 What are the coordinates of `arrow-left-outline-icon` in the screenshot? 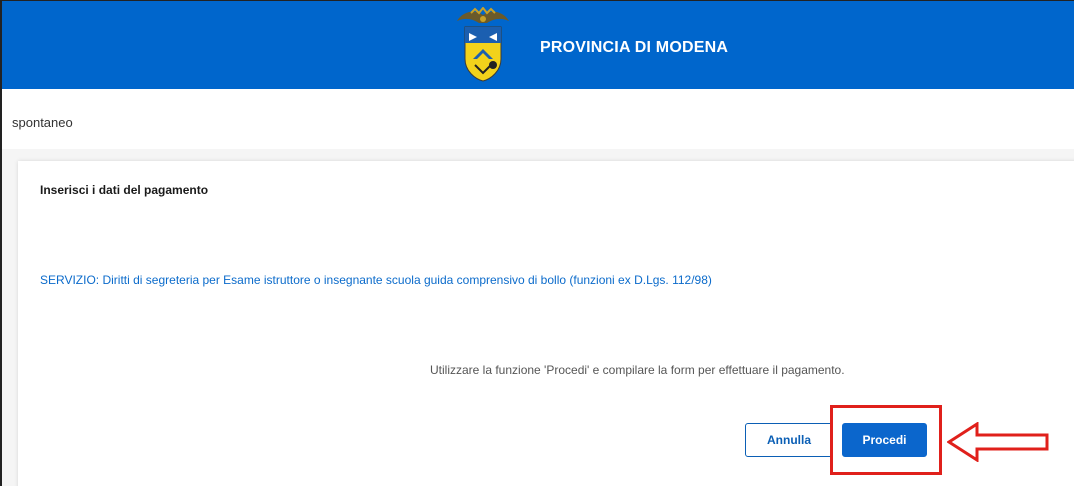 It's located at (998, 442).